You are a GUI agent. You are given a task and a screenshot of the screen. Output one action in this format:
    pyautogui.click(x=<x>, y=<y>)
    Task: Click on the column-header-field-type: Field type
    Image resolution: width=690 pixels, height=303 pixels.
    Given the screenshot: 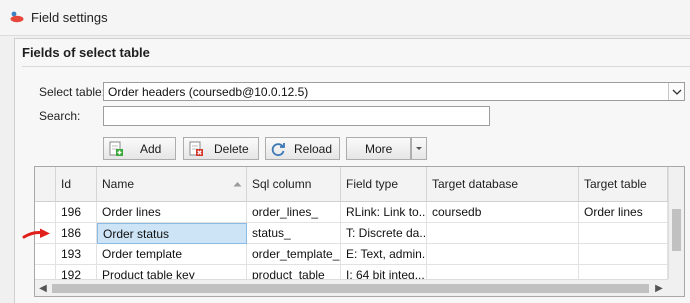 What is the action you would take?
    pyautogui.click(x=384, y=184)
    